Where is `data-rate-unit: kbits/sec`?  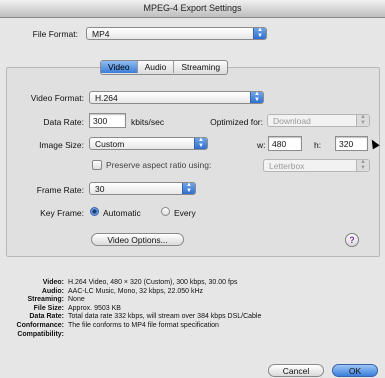
data-rate-unit: kbits/sec is located at coordinates (148, 122).